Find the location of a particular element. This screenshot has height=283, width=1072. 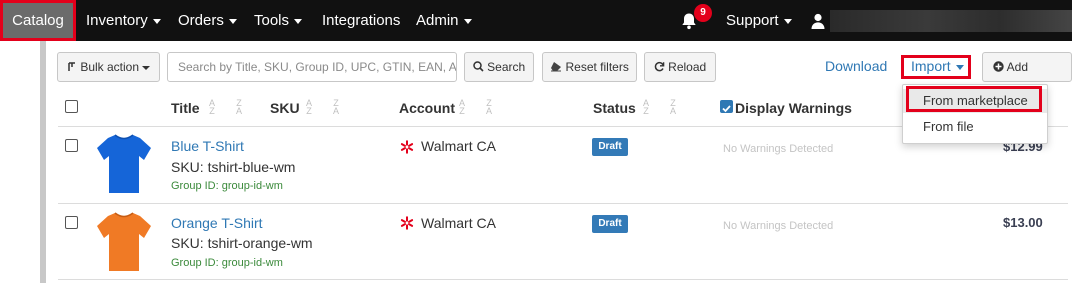

download-link: Download is located at coordinates (856, 66).